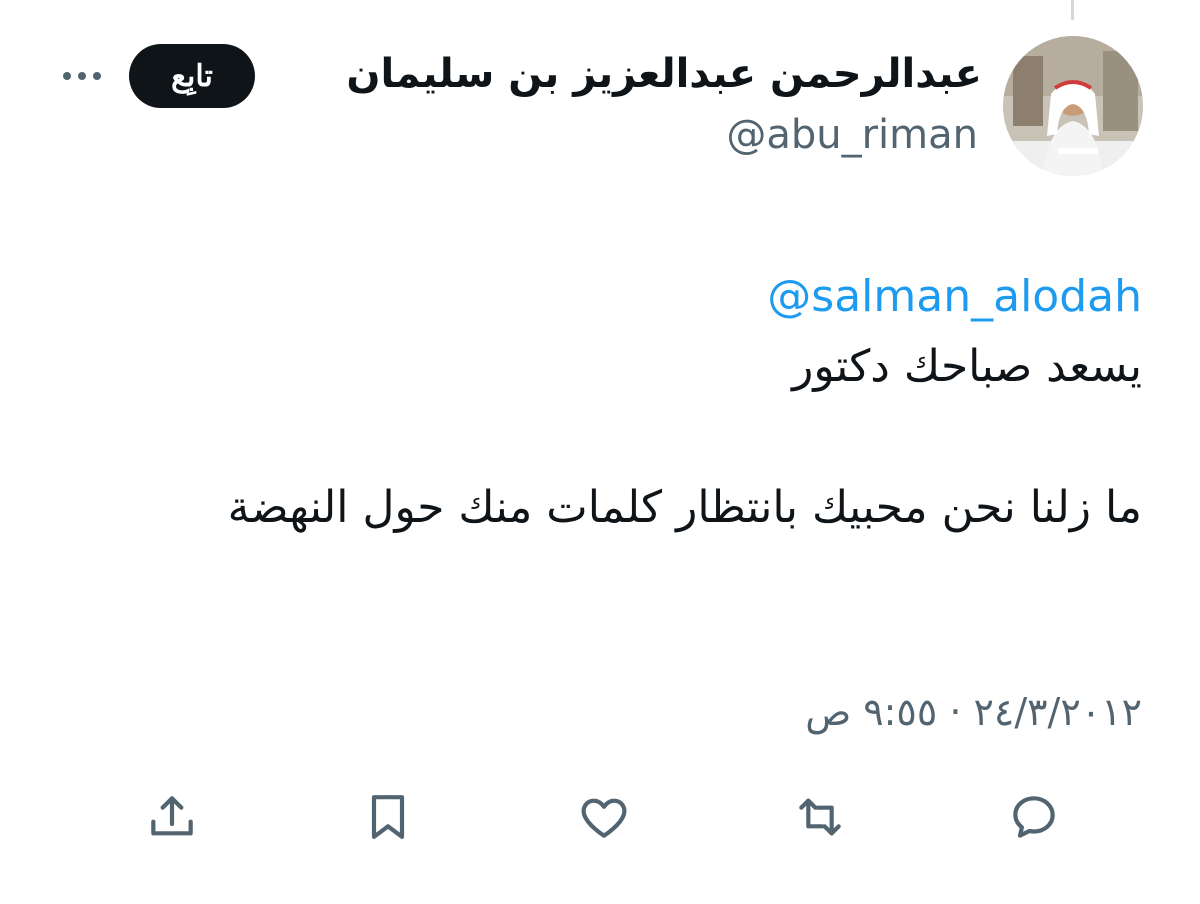 This screenshot has height=904, width=1200. I want to click on avatar-image, so click(1073, 106).